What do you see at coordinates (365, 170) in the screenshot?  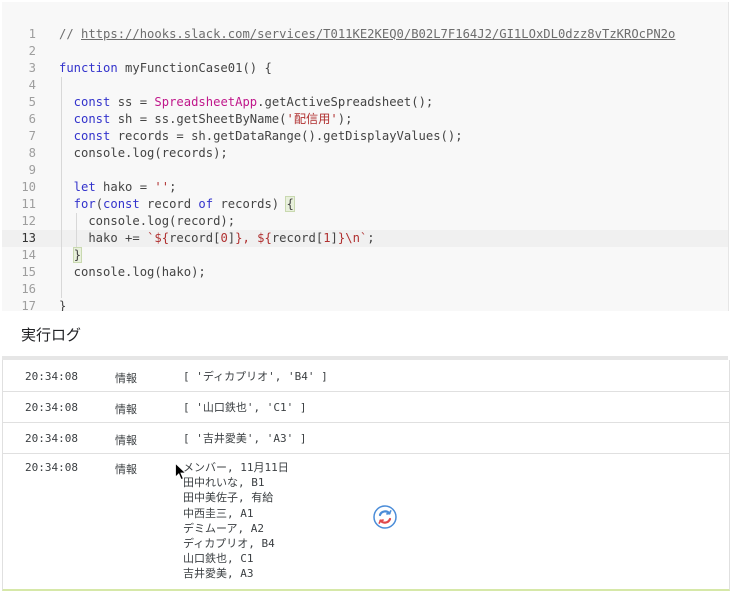 I see `code-line: 9` at bounding box center [365, 170].